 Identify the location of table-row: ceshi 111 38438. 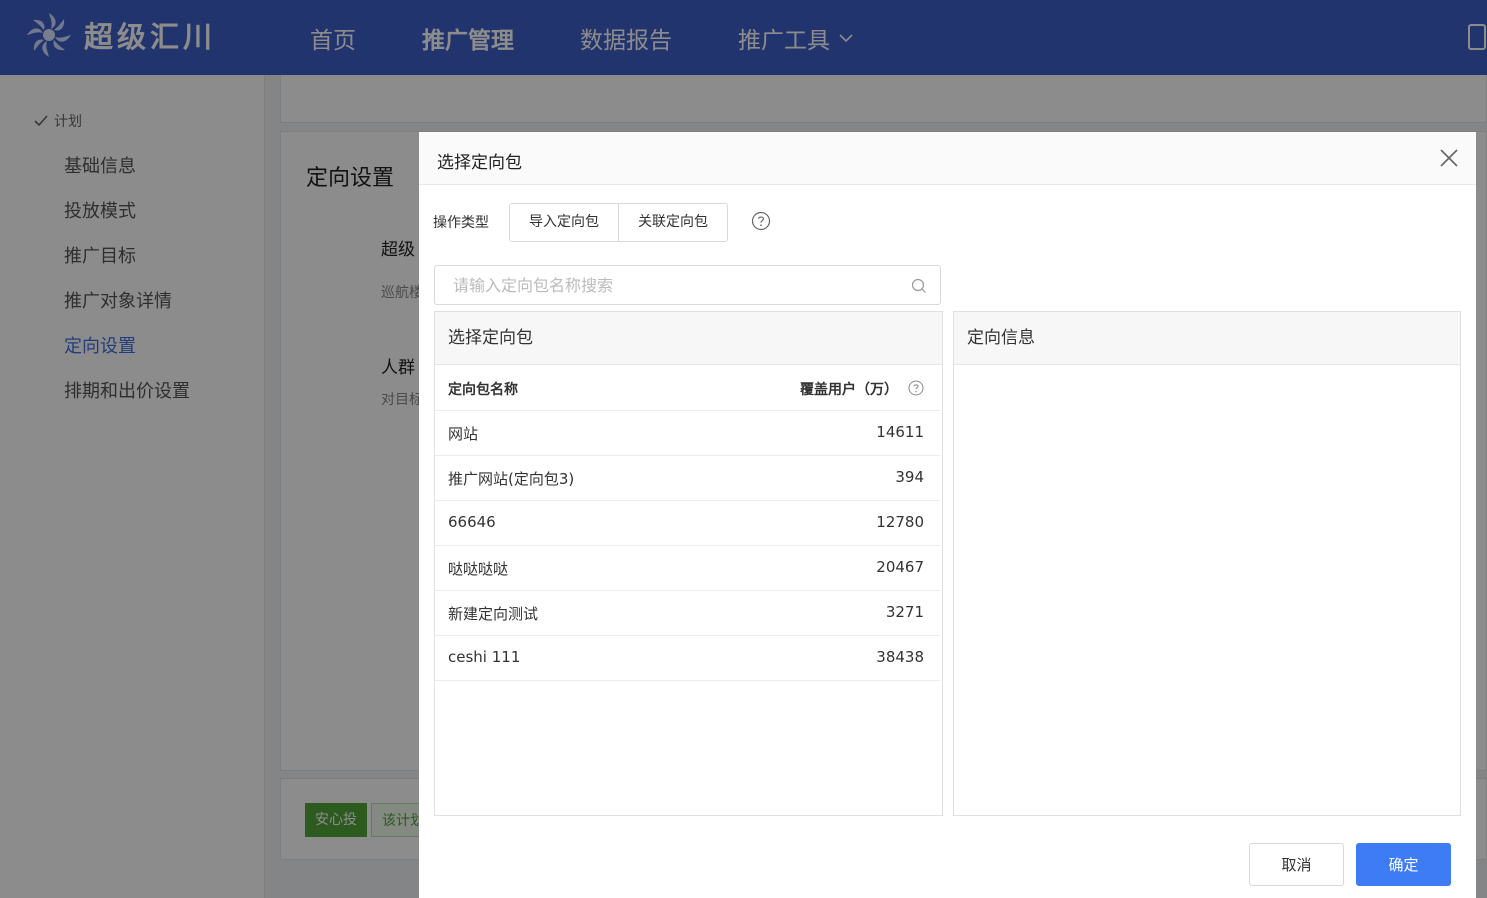
(687, 658).